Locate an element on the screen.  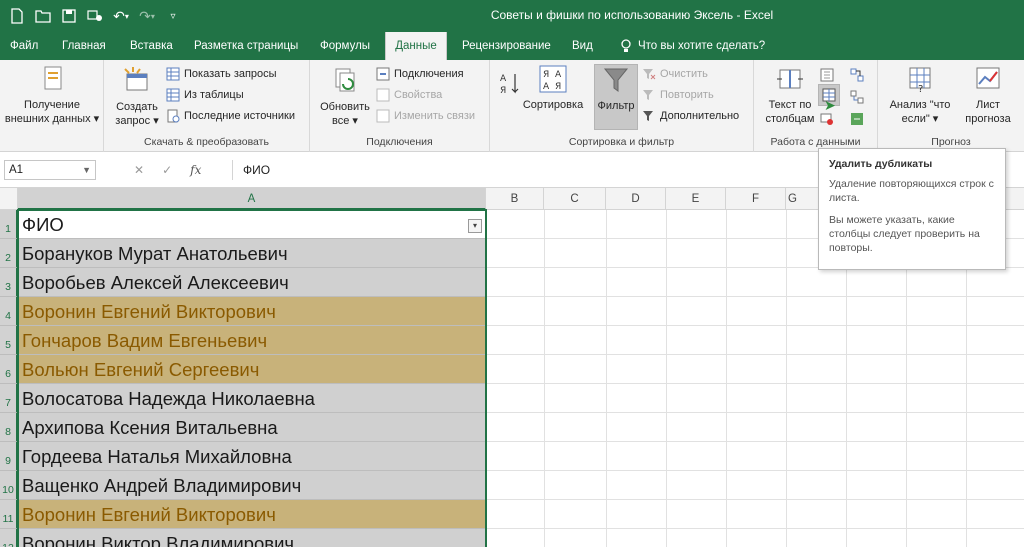
table-row: Вольюн Евгений Сергеевич is located at coordinates (251, 369).